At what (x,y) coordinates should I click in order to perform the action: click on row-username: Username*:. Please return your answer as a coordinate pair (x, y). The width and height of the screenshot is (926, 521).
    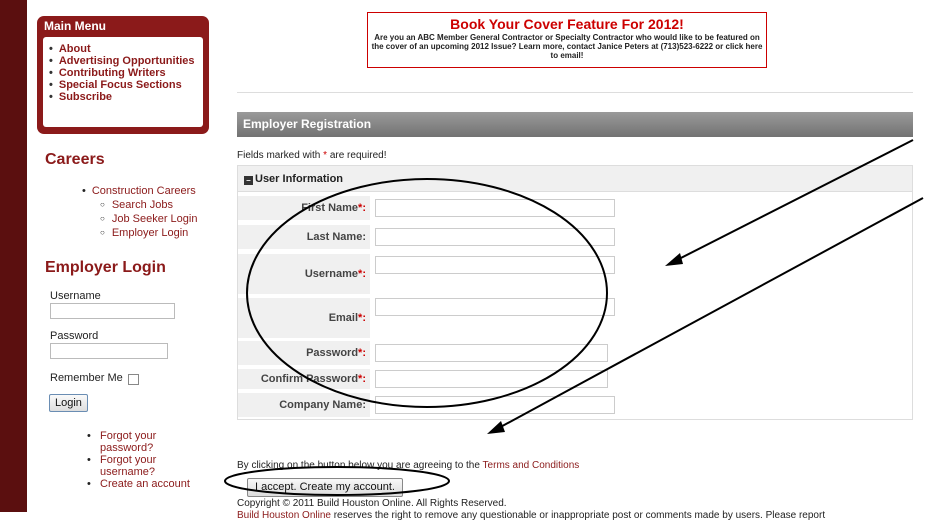
    Looking at the image, I should click on (575, 274).